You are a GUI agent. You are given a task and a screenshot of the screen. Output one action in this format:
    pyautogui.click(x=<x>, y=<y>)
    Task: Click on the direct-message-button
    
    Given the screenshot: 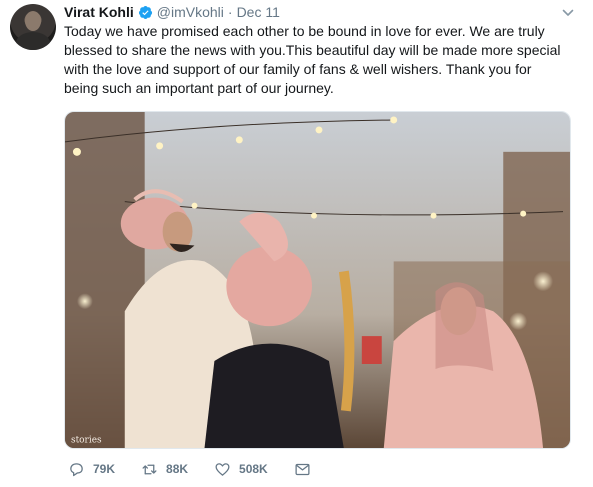 What is the action you would take?
    pyautogui.click(x=306, y=469)
    